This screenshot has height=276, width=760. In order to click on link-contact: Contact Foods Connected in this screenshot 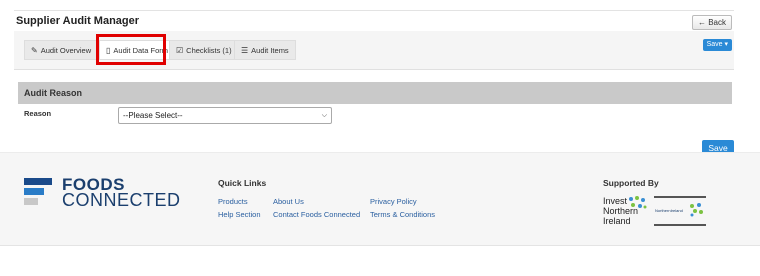, I will do `click(316, 214)`.